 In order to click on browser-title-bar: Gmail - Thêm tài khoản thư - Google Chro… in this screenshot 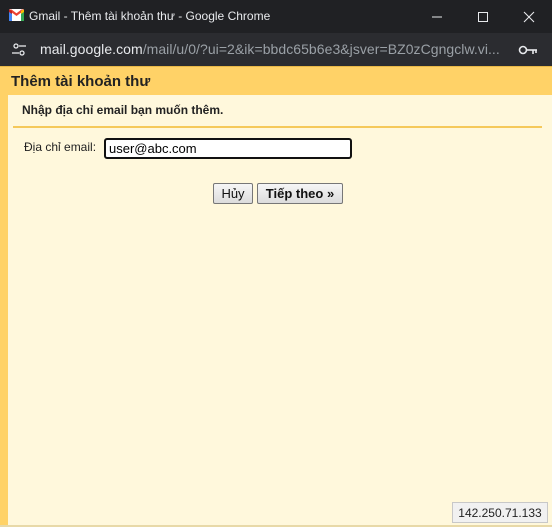, I will do `click(276, 16)`.